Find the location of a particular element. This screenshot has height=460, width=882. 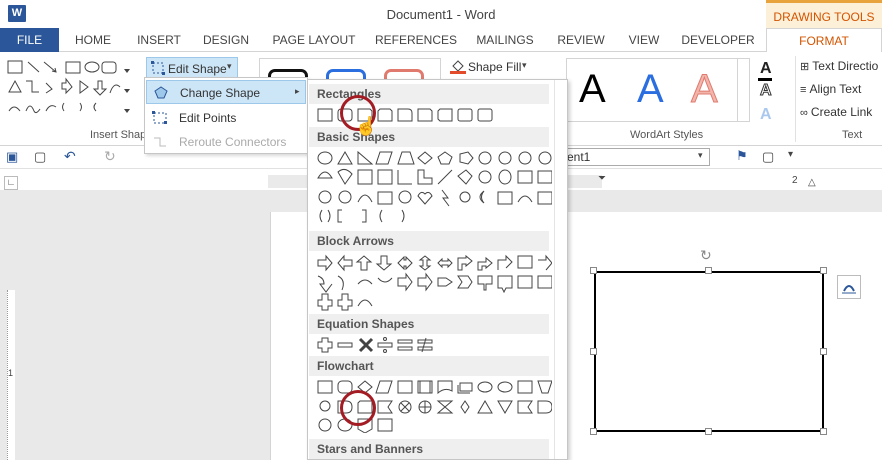

text-direction-button: ⊞ Text Directio is located at coordinates (839, 66).